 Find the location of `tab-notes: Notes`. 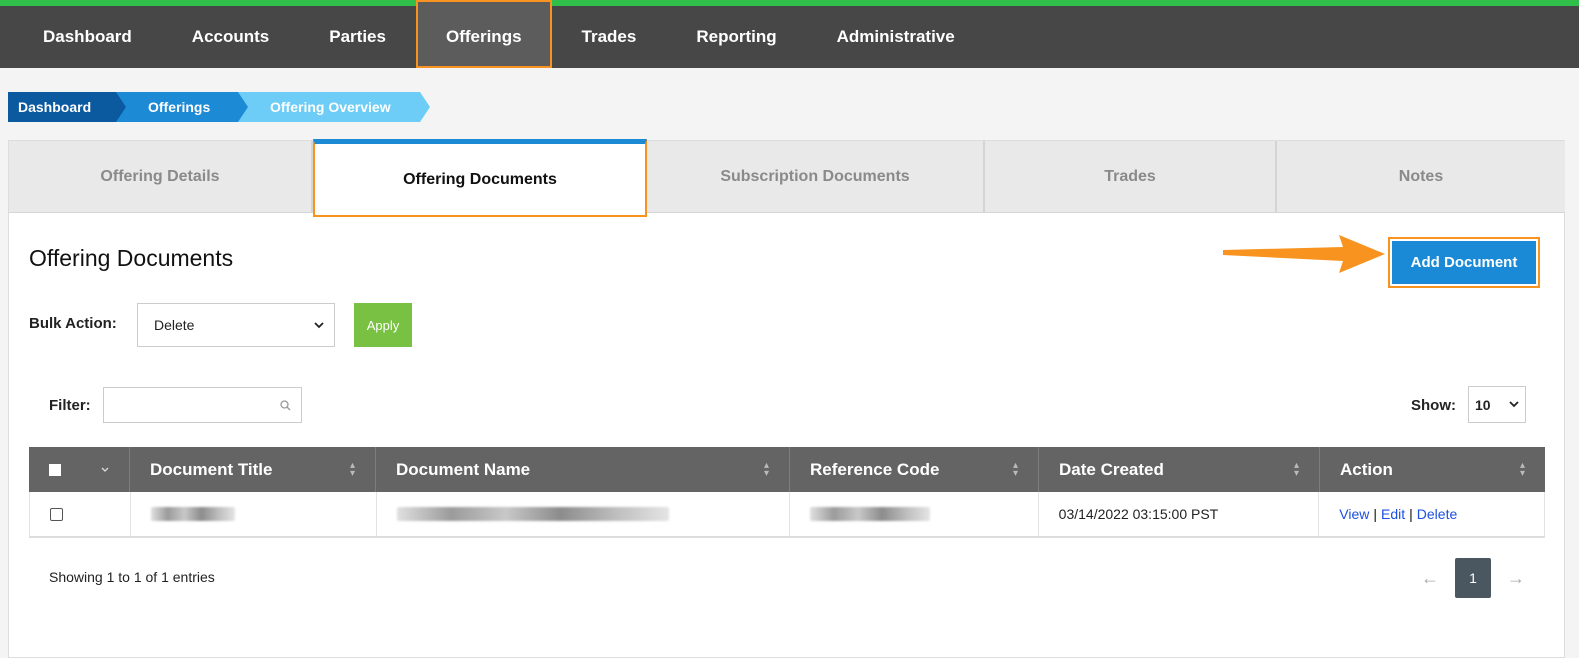

tab-notes: Notes is located at coordinates (1421, 177).